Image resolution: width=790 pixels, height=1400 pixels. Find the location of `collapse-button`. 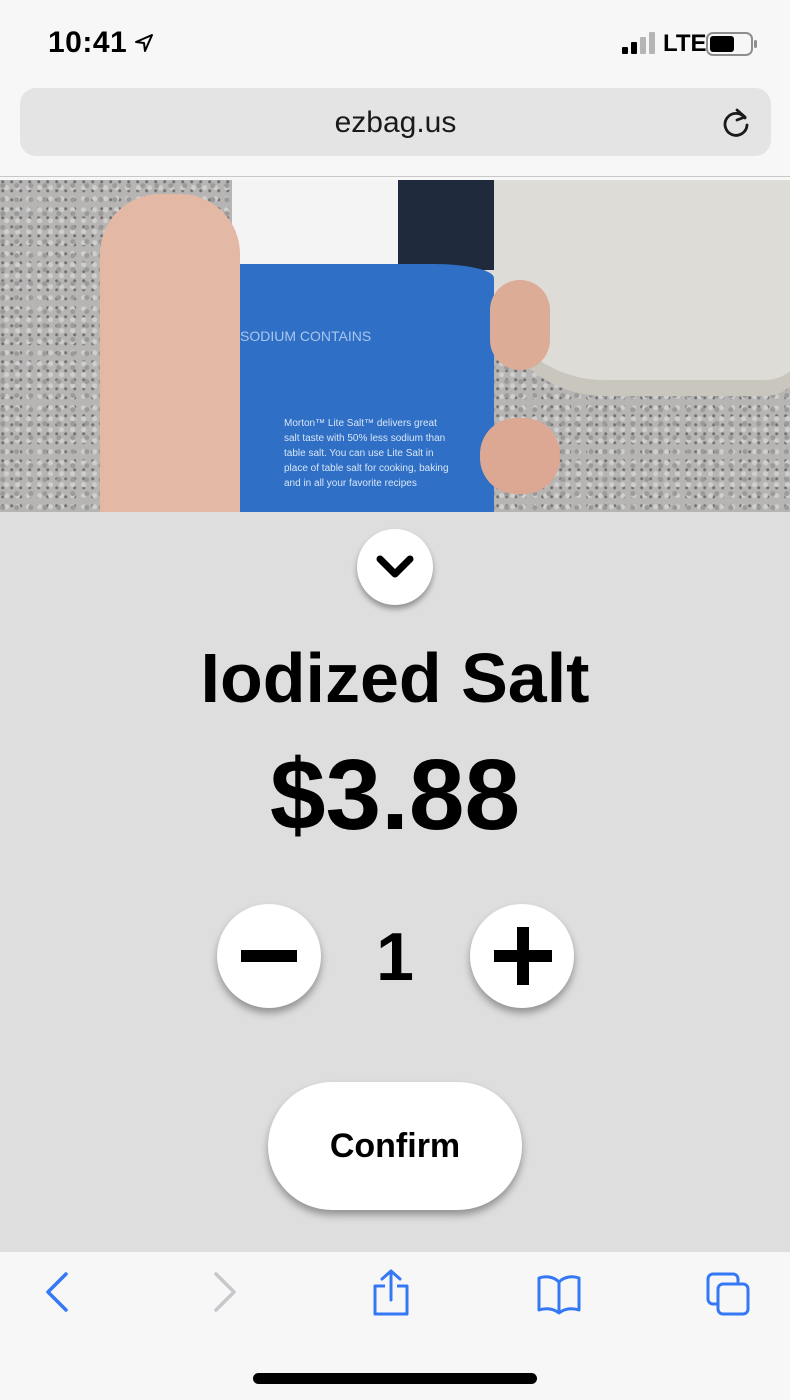

collapse-button is located at coordinates (395, 567).